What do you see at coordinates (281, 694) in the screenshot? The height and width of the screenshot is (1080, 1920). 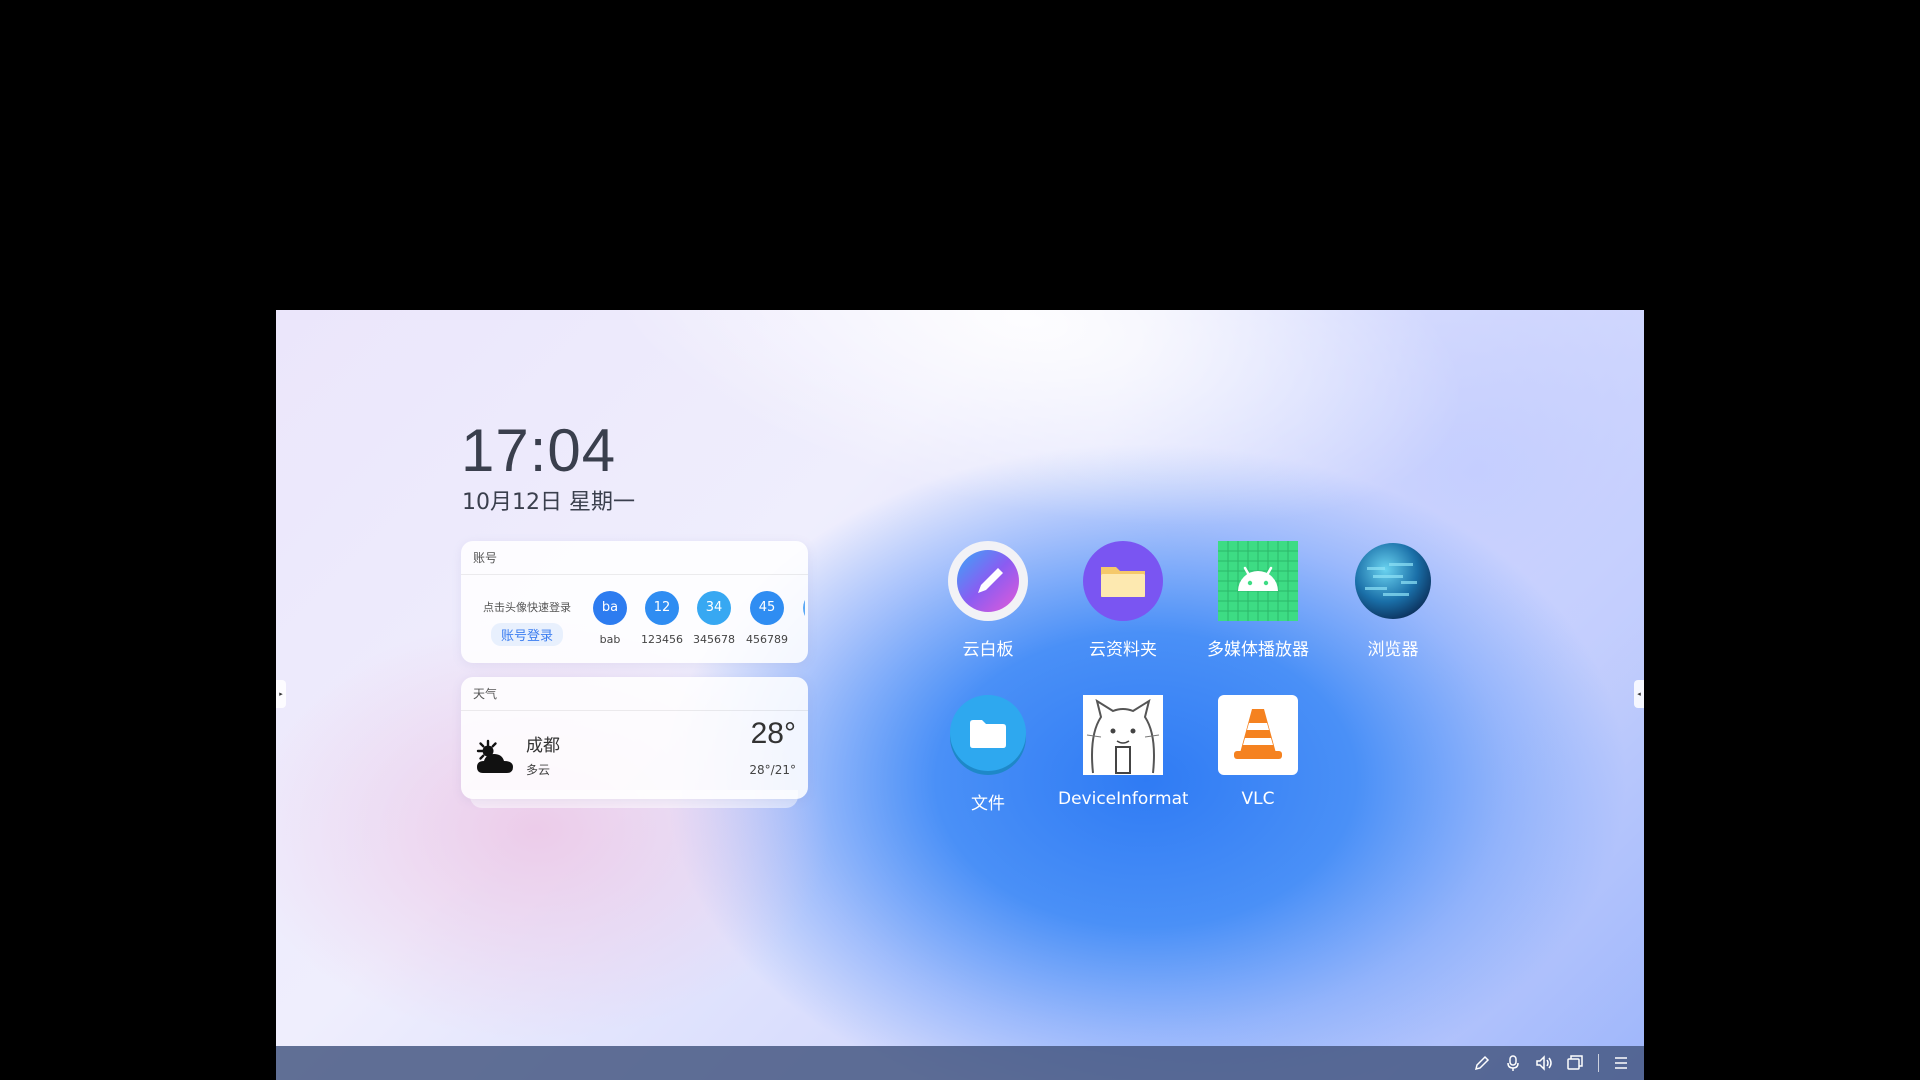 I see `left-sidebar-handle: ▸` at bounding box center [281, 694].